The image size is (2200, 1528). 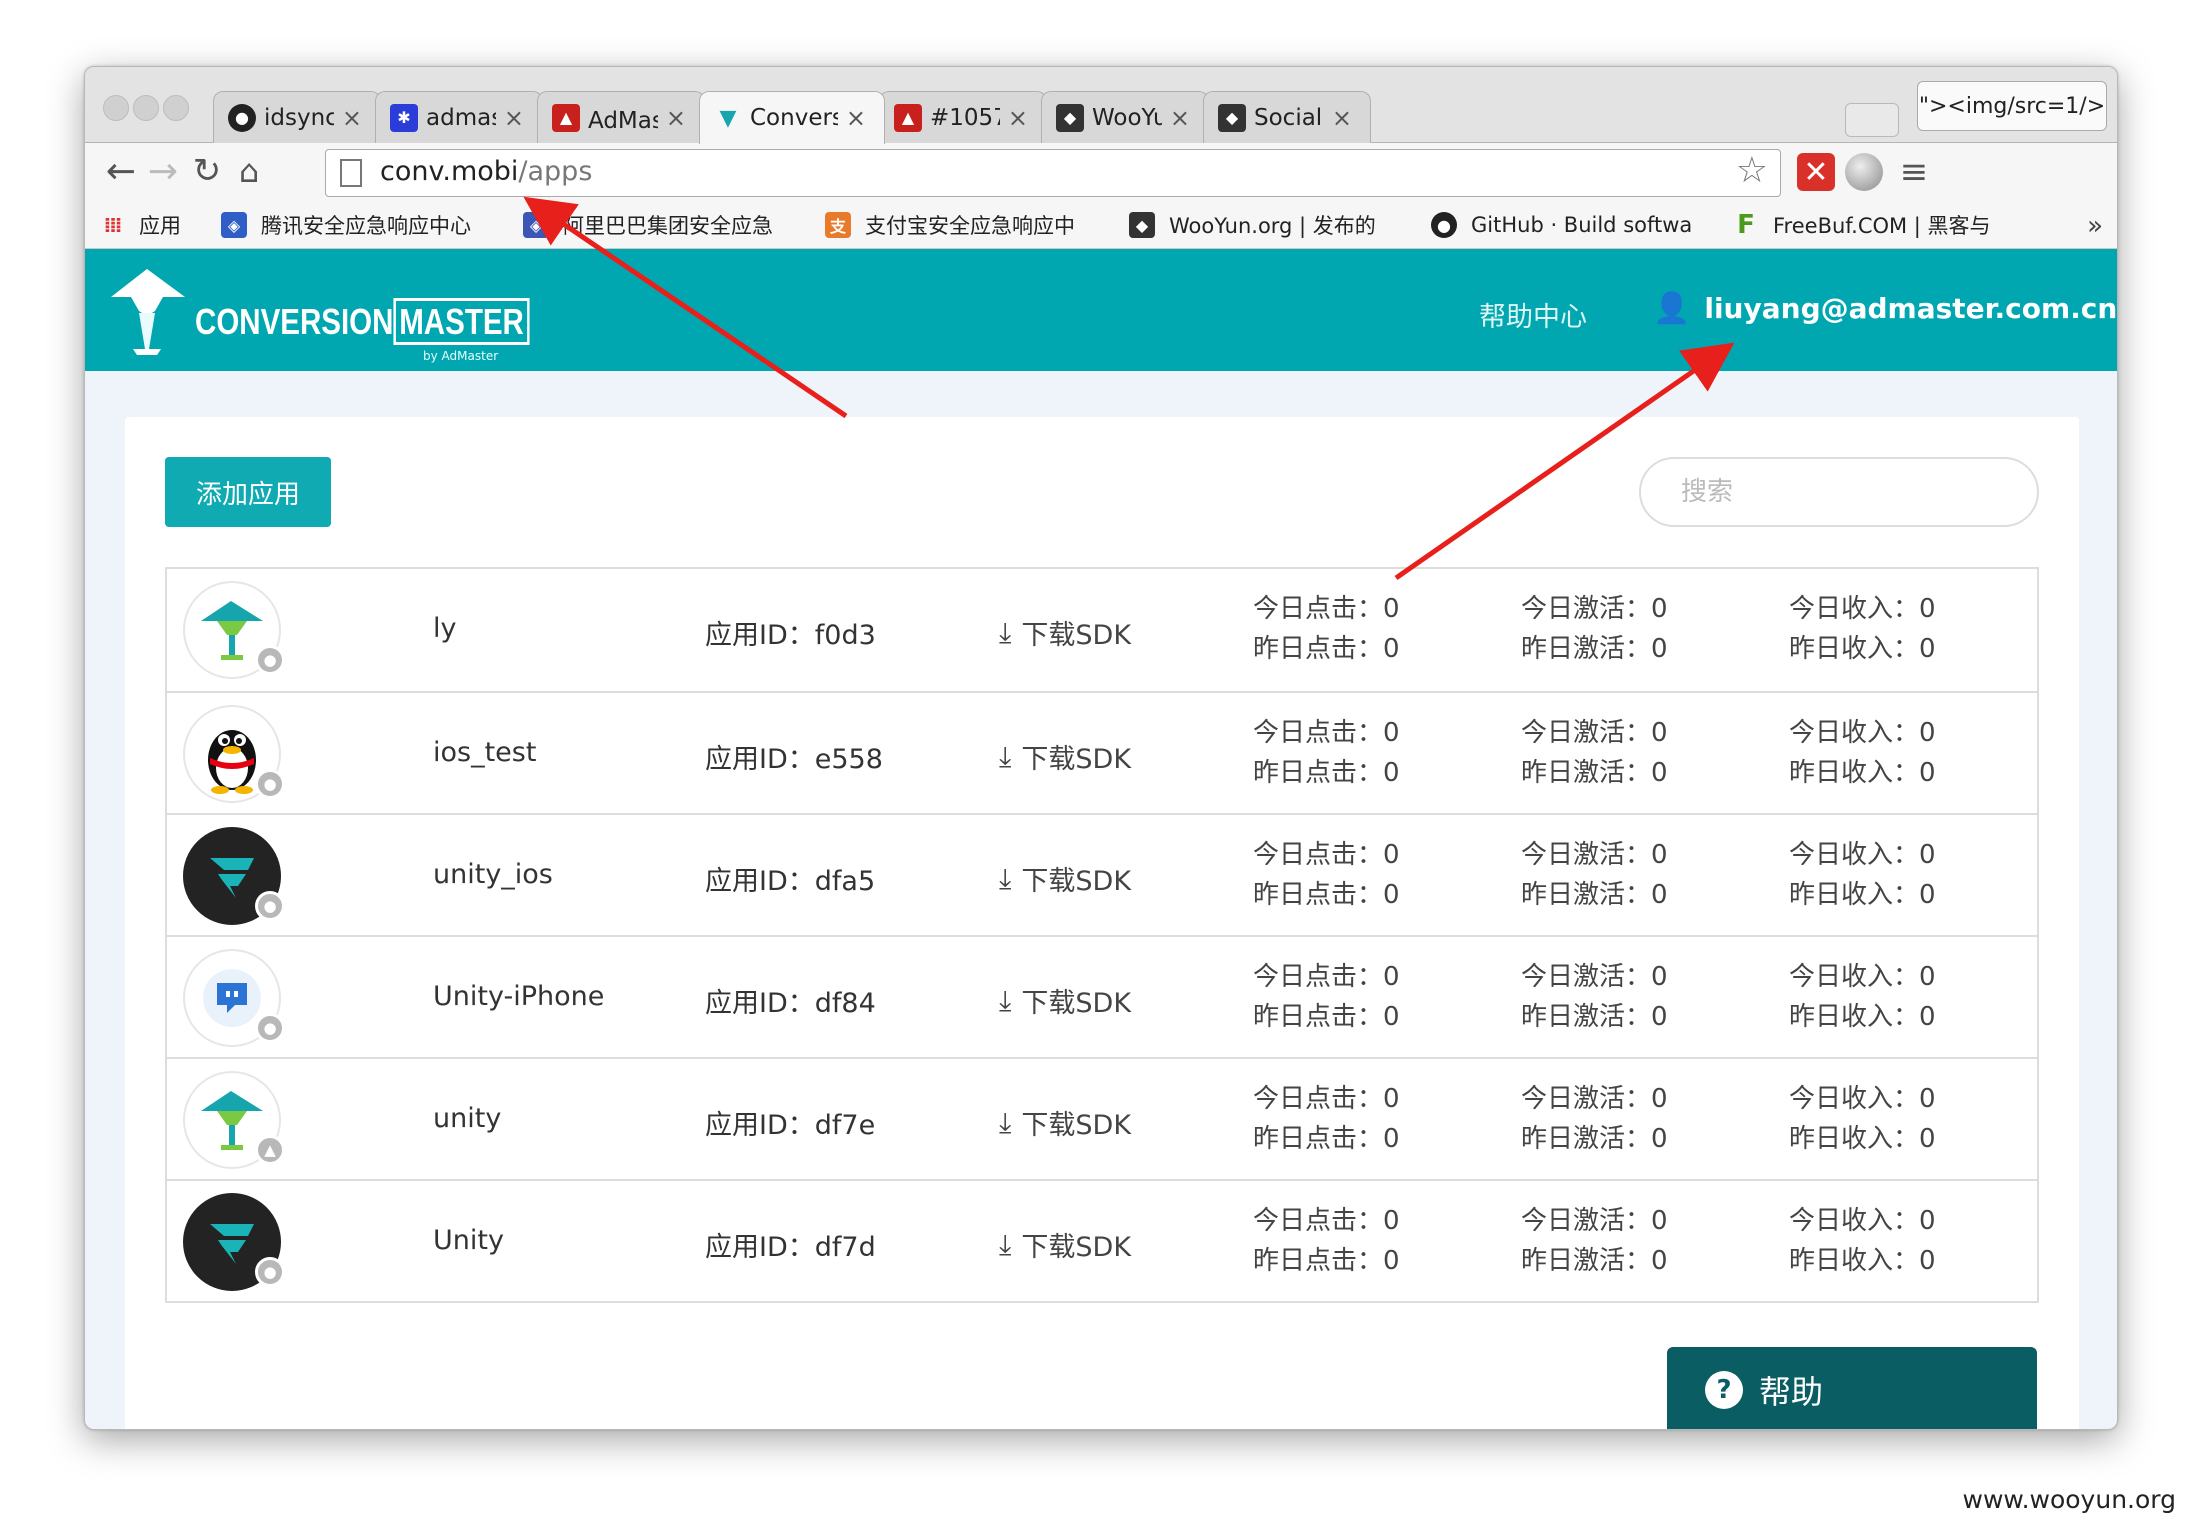 What do you see at coordinates (970, 226) in the screenshot?
I see `bookmark-label: 支付宝安全应急响应中` at bounding box center [970, 226].